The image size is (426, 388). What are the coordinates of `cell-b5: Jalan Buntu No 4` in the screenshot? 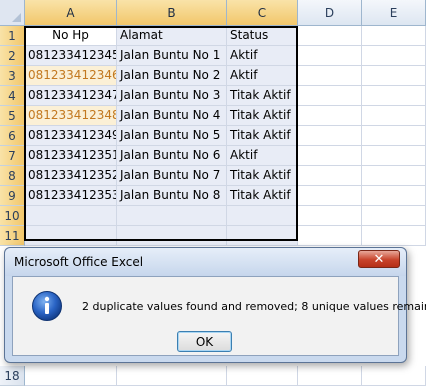 It's located at (172, 116).